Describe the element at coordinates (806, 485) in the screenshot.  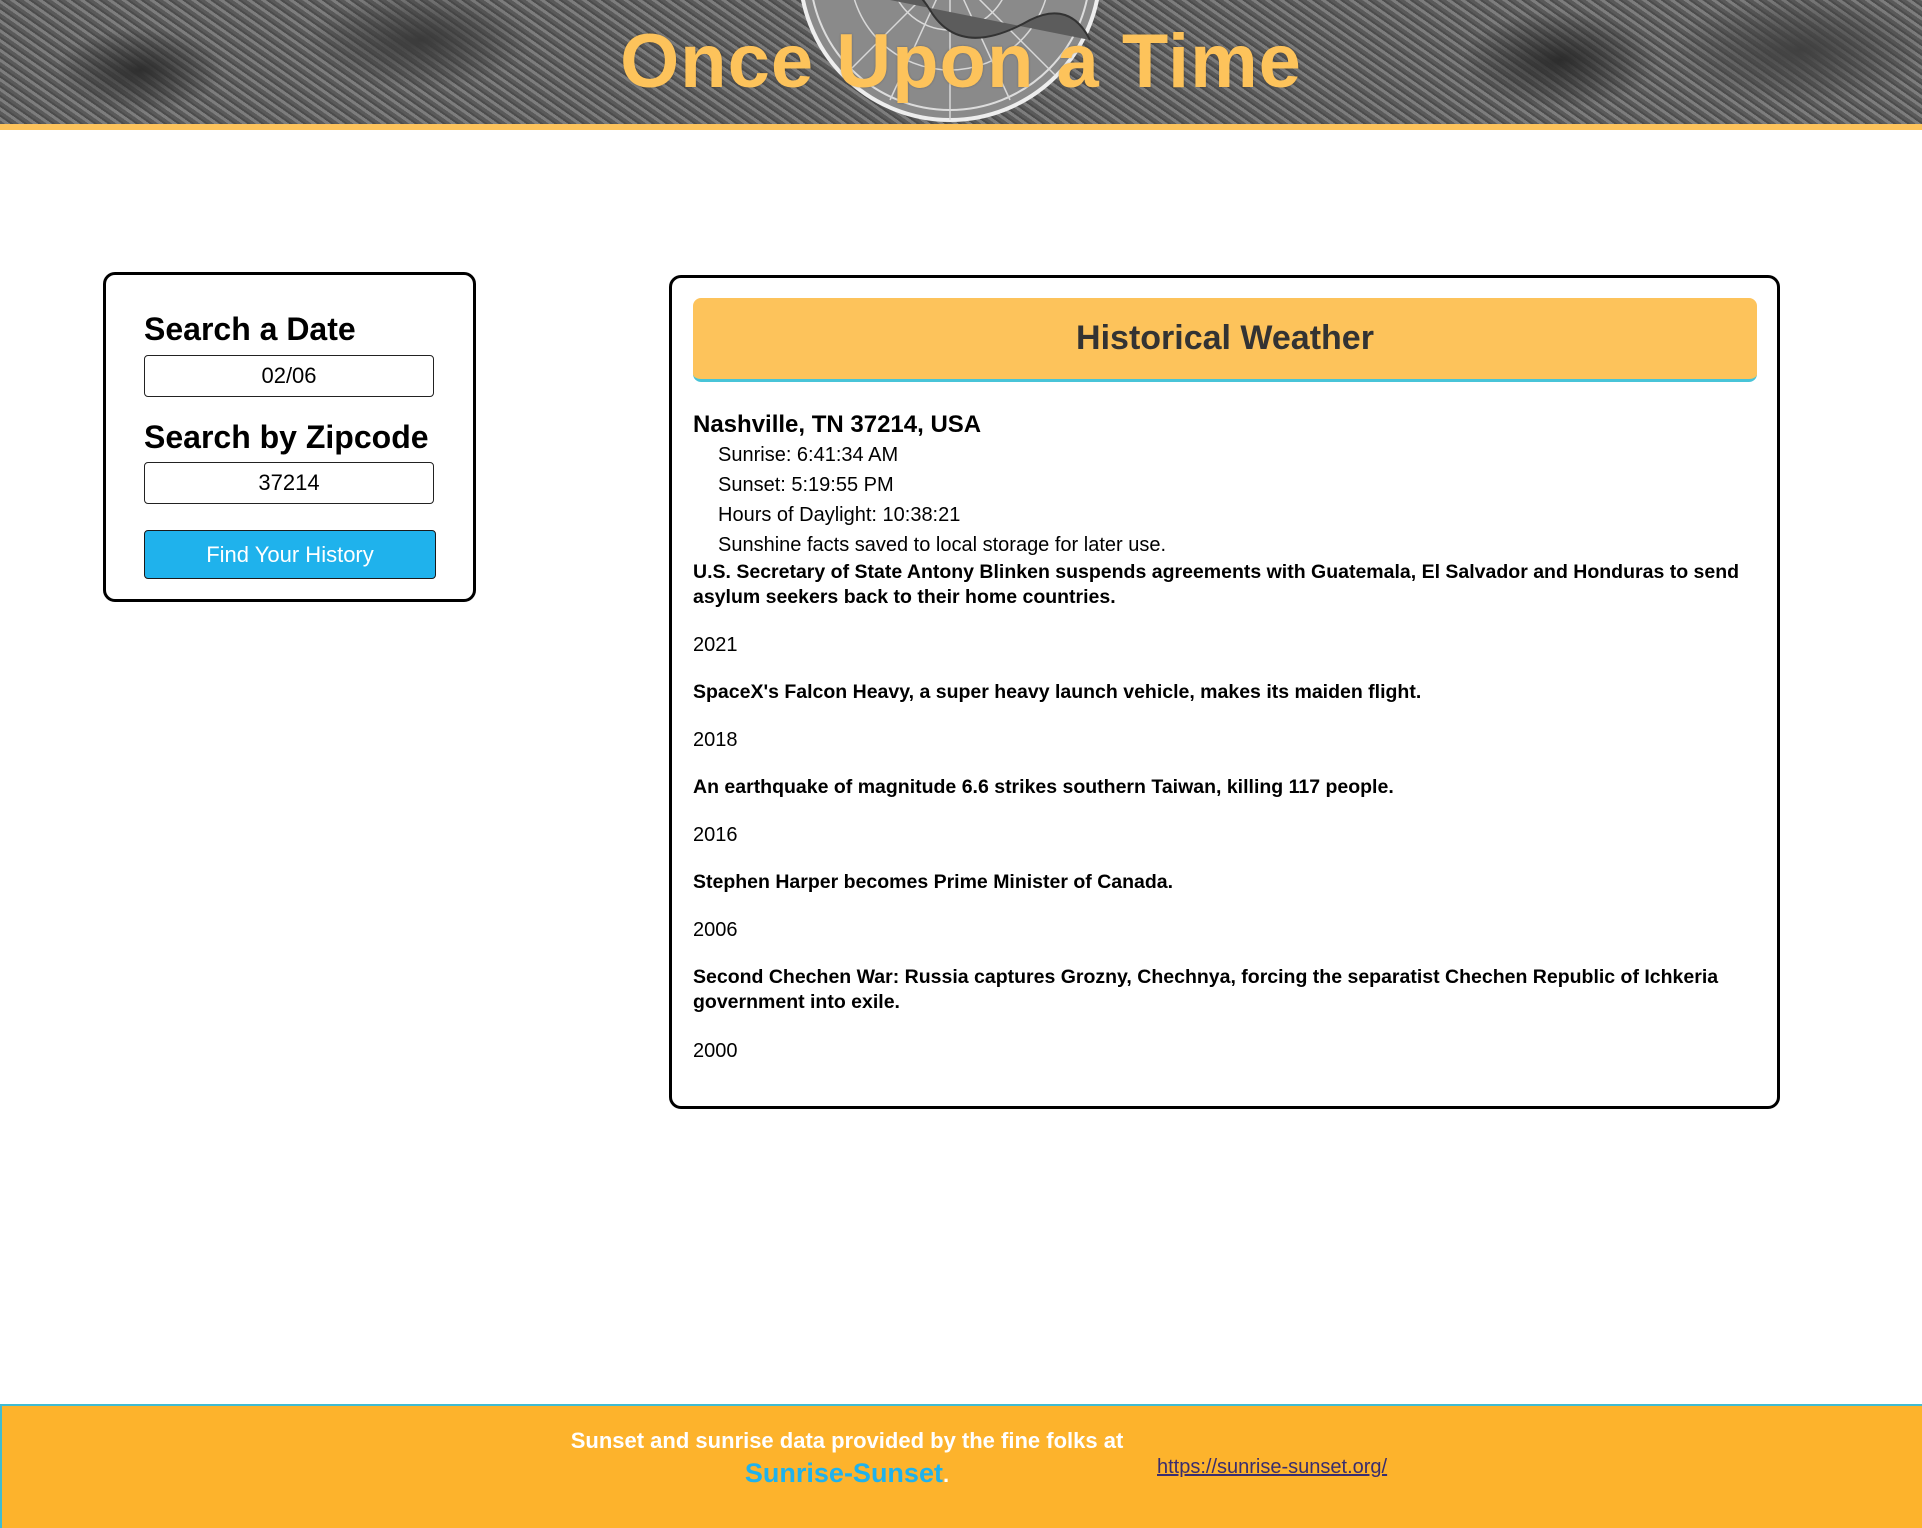
I see `sunset-text: Sunset: 5:19:55 PM` at that location.